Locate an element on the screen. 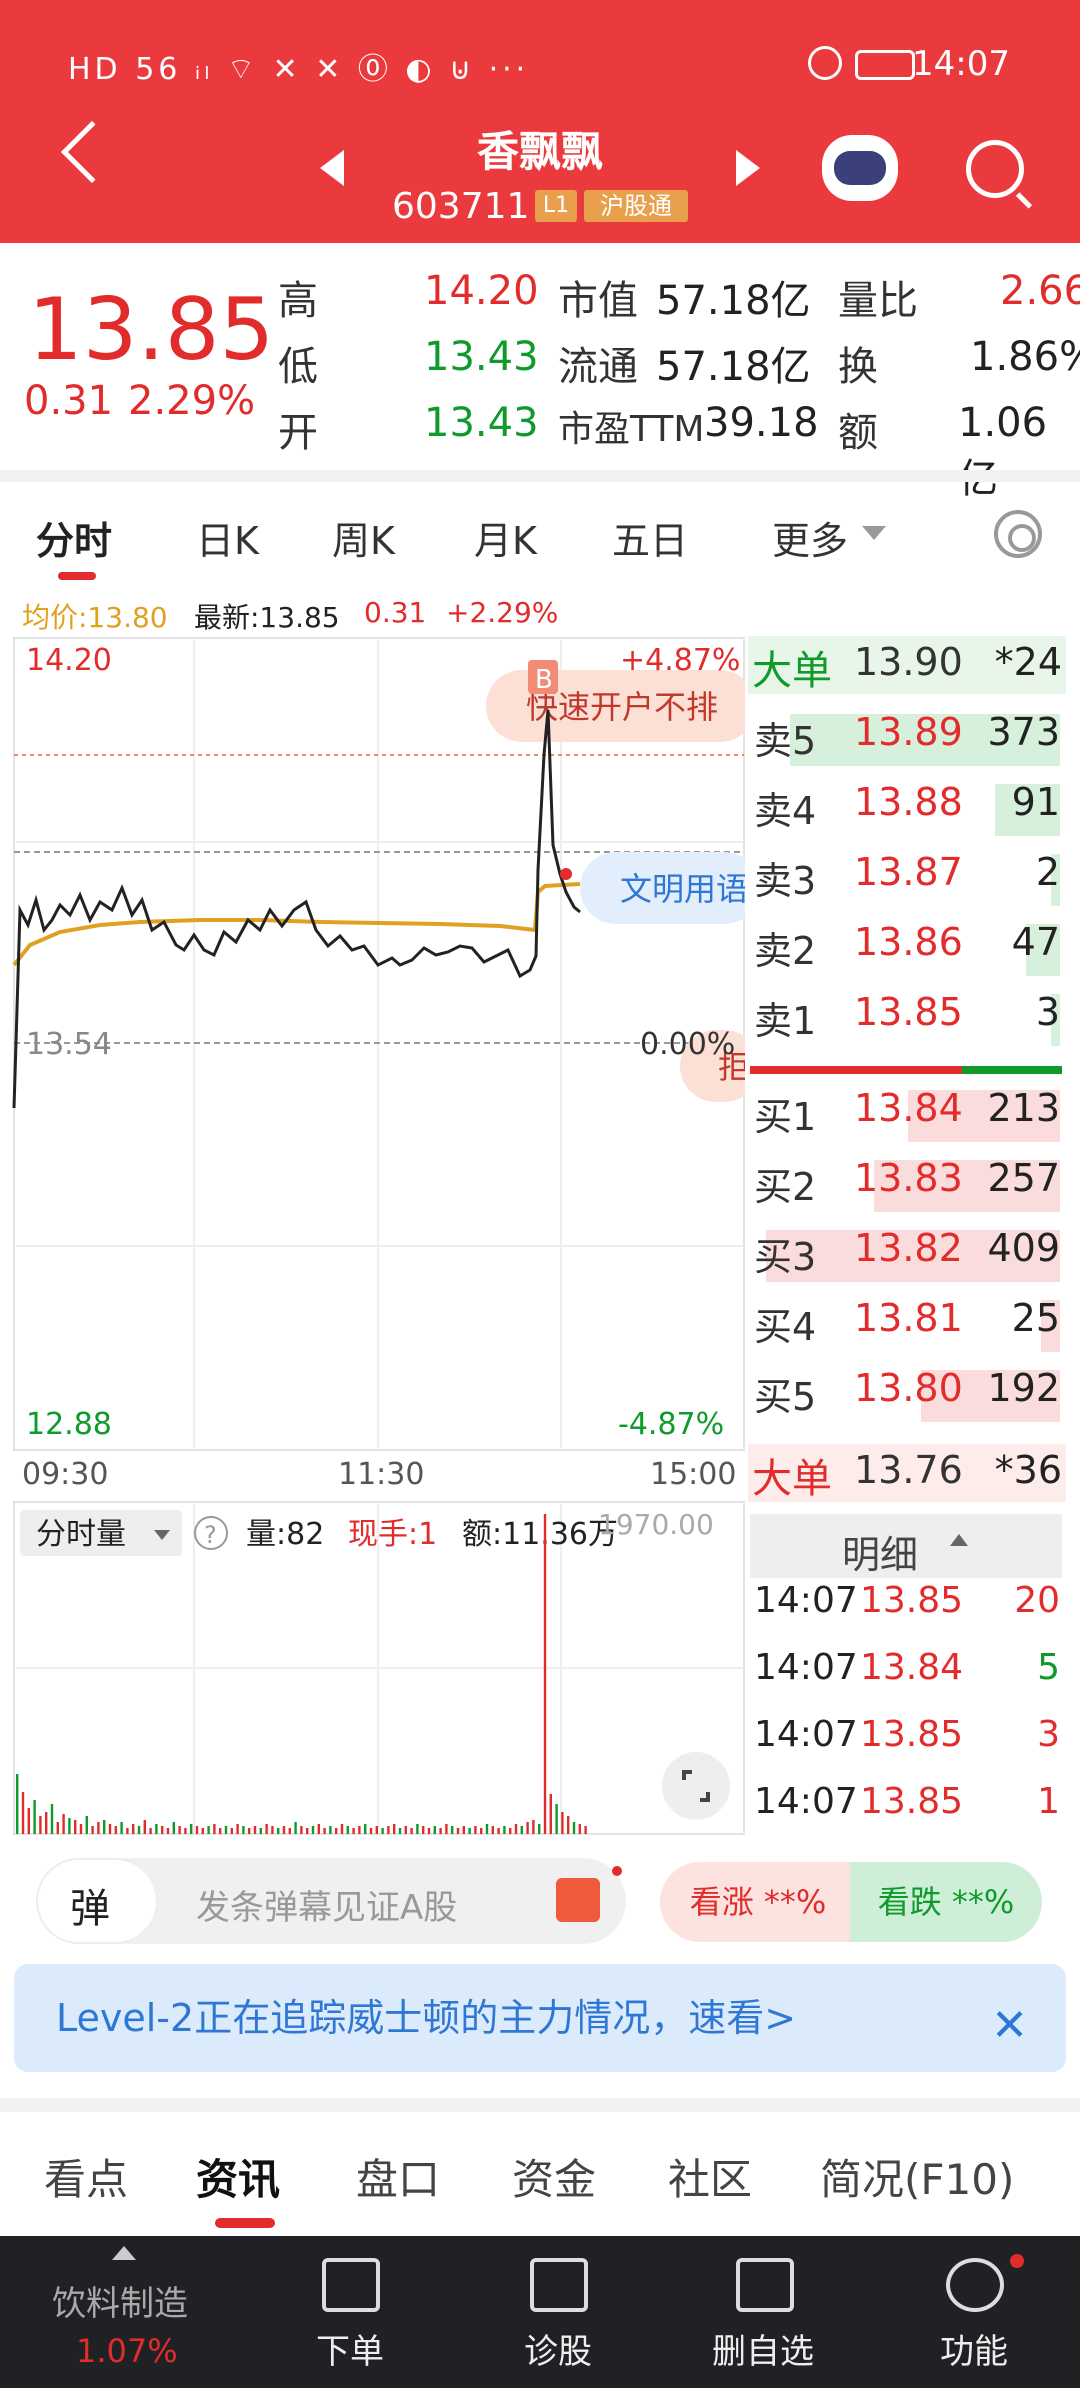 The width and height of the screenshot is (1080, 2388). open-label: 开 is located at coordinates (298, 433).